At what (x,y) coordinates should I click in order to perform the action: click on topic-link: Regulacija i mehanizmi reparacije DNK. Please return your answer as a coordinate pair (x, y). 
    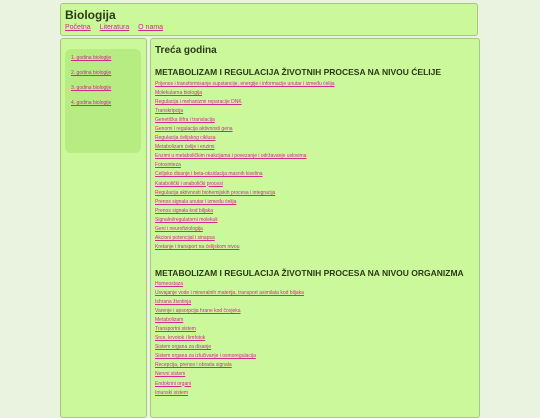
    Looking at the image, I should click on (315, 103).